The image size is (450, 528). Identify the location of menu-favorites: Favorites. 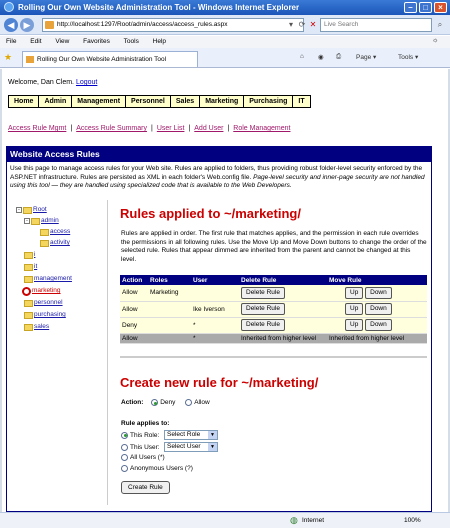
(96, 41).